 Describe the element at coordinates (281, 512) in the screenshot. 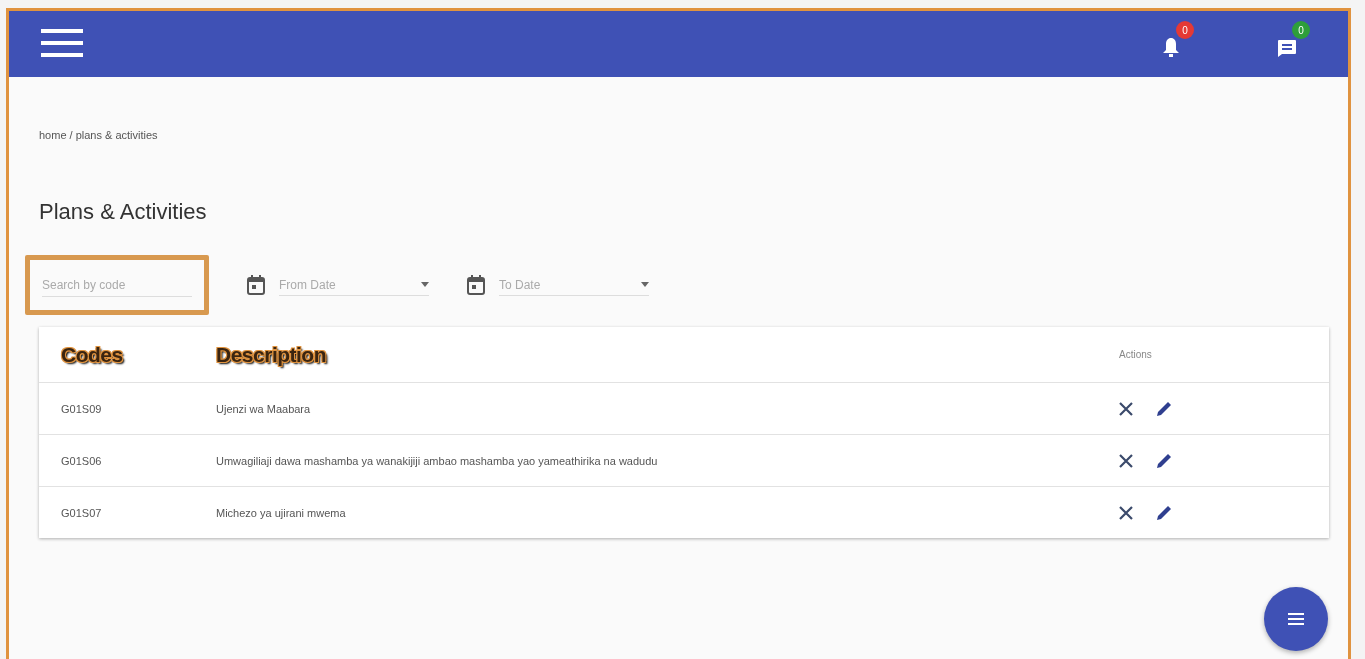

I see `table-cell-text: Michezo ya ujirani mwema` at that location.